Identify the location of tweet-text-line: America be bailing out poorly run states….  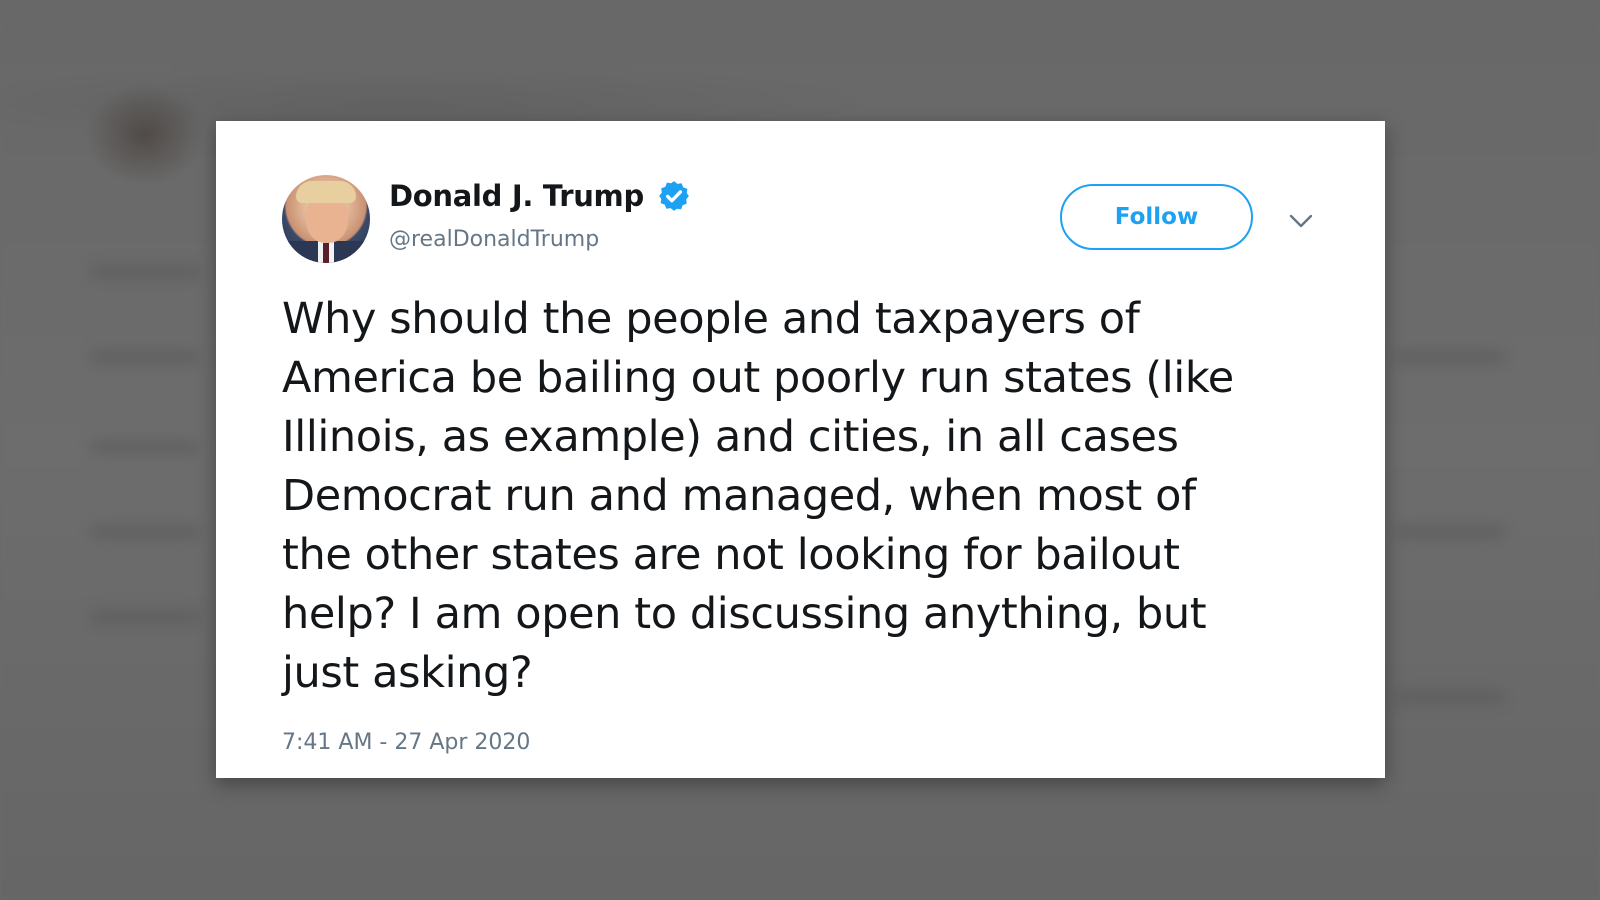
(758, 378).